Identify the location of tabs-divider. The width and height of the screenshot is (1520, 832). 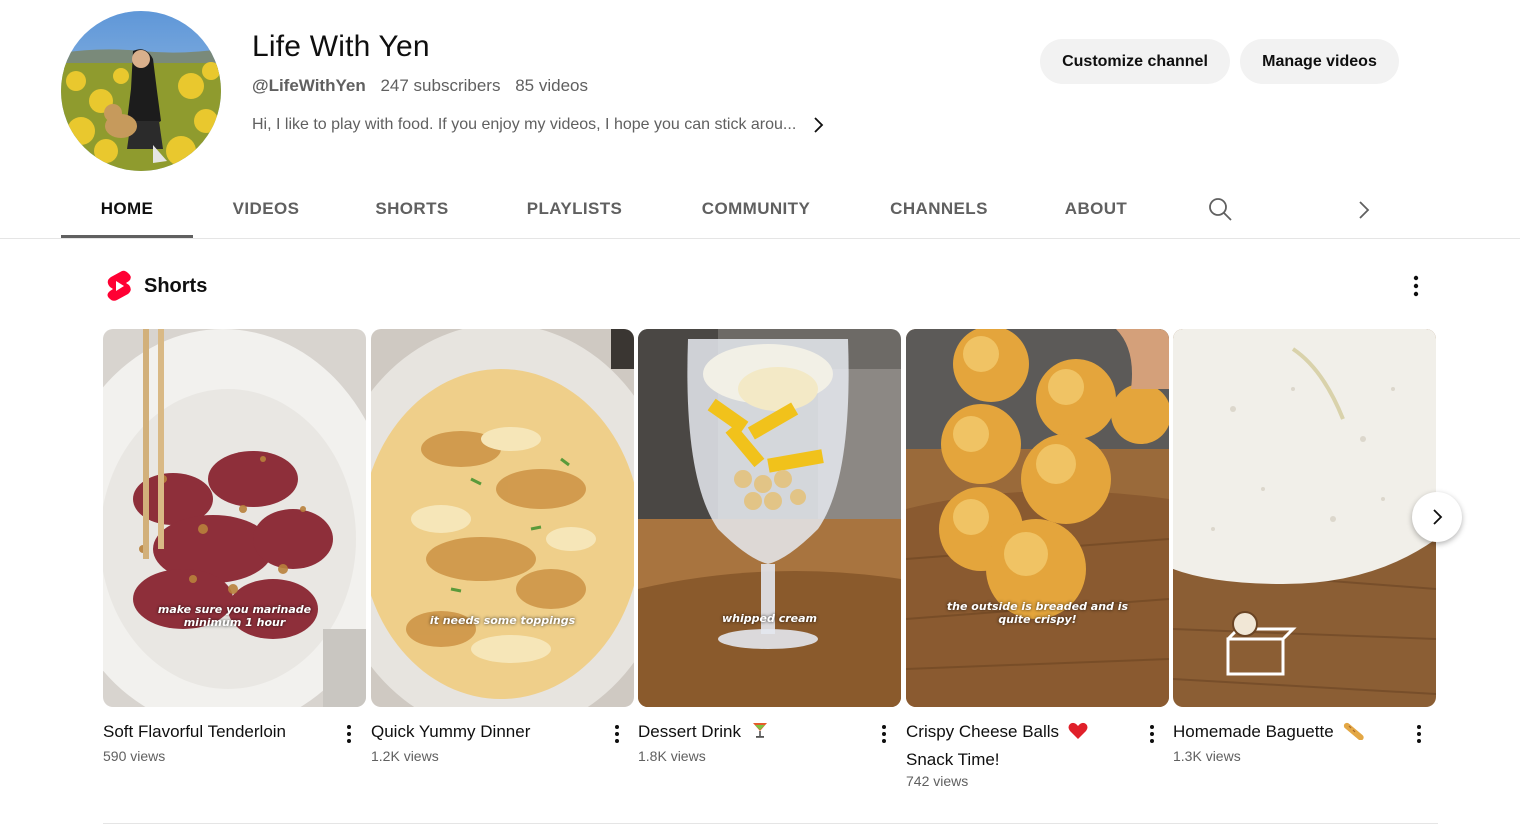
(760, 238).